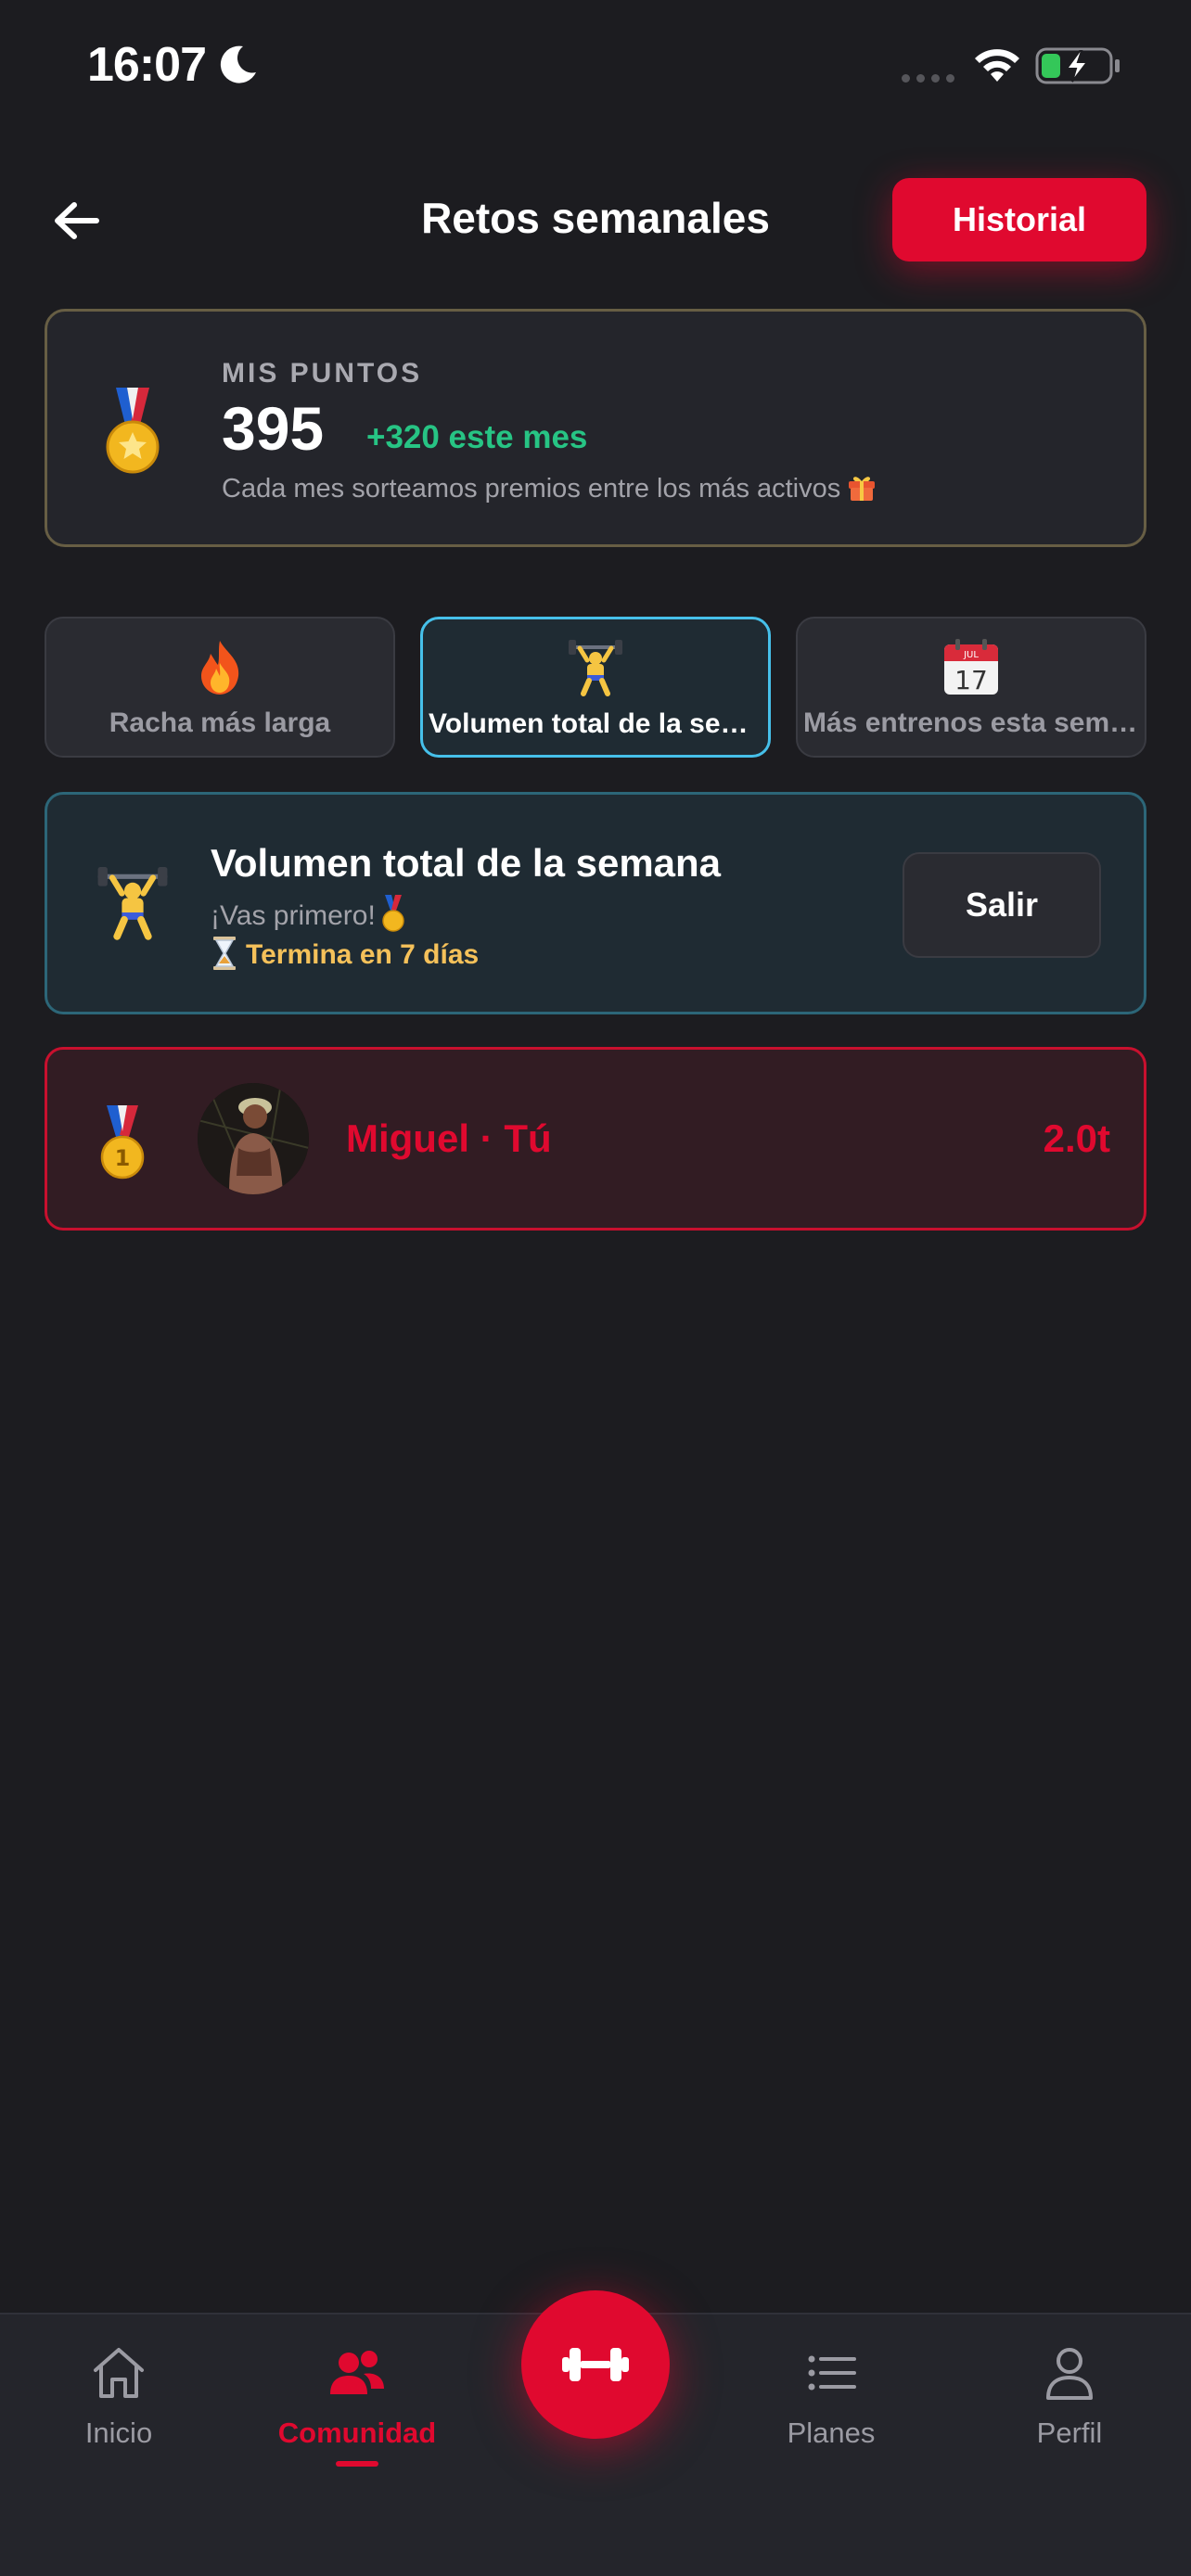  I want to click on tab-most-workouts: JUL 17 Más entrenos esta semana, so click(971, 687).